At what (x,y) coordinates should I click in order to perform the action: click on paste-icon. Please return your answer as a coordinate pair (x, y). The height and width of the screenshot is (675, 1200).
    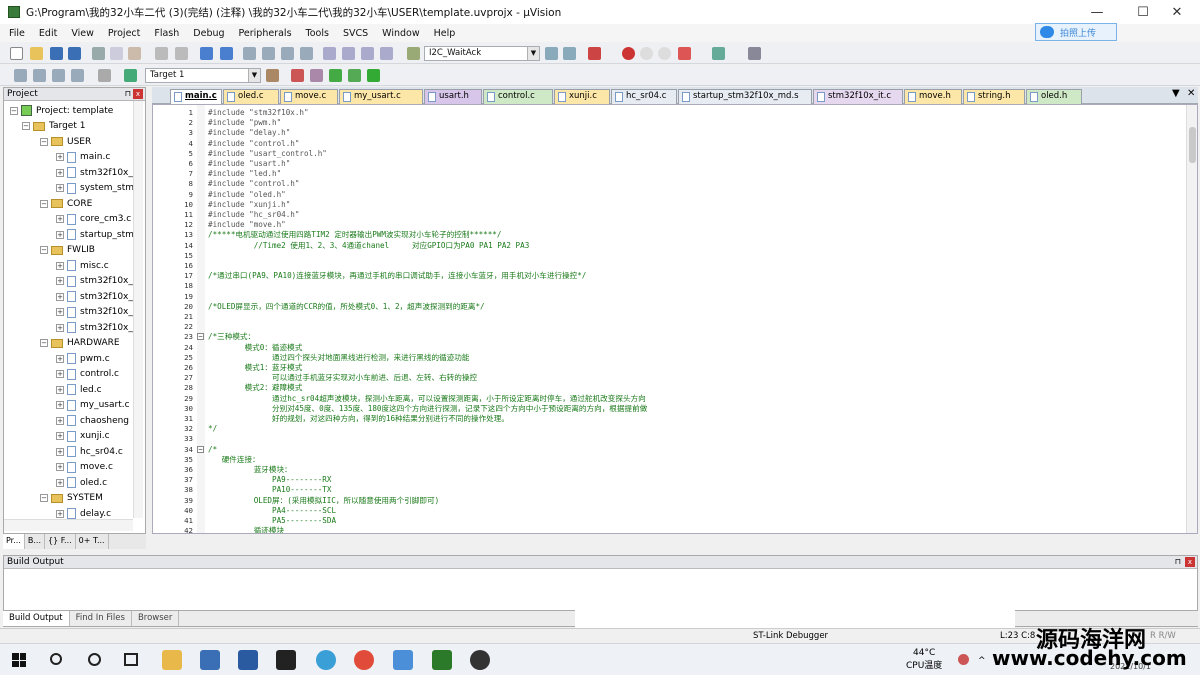
    Looking at the image, I should click on (134, 53).